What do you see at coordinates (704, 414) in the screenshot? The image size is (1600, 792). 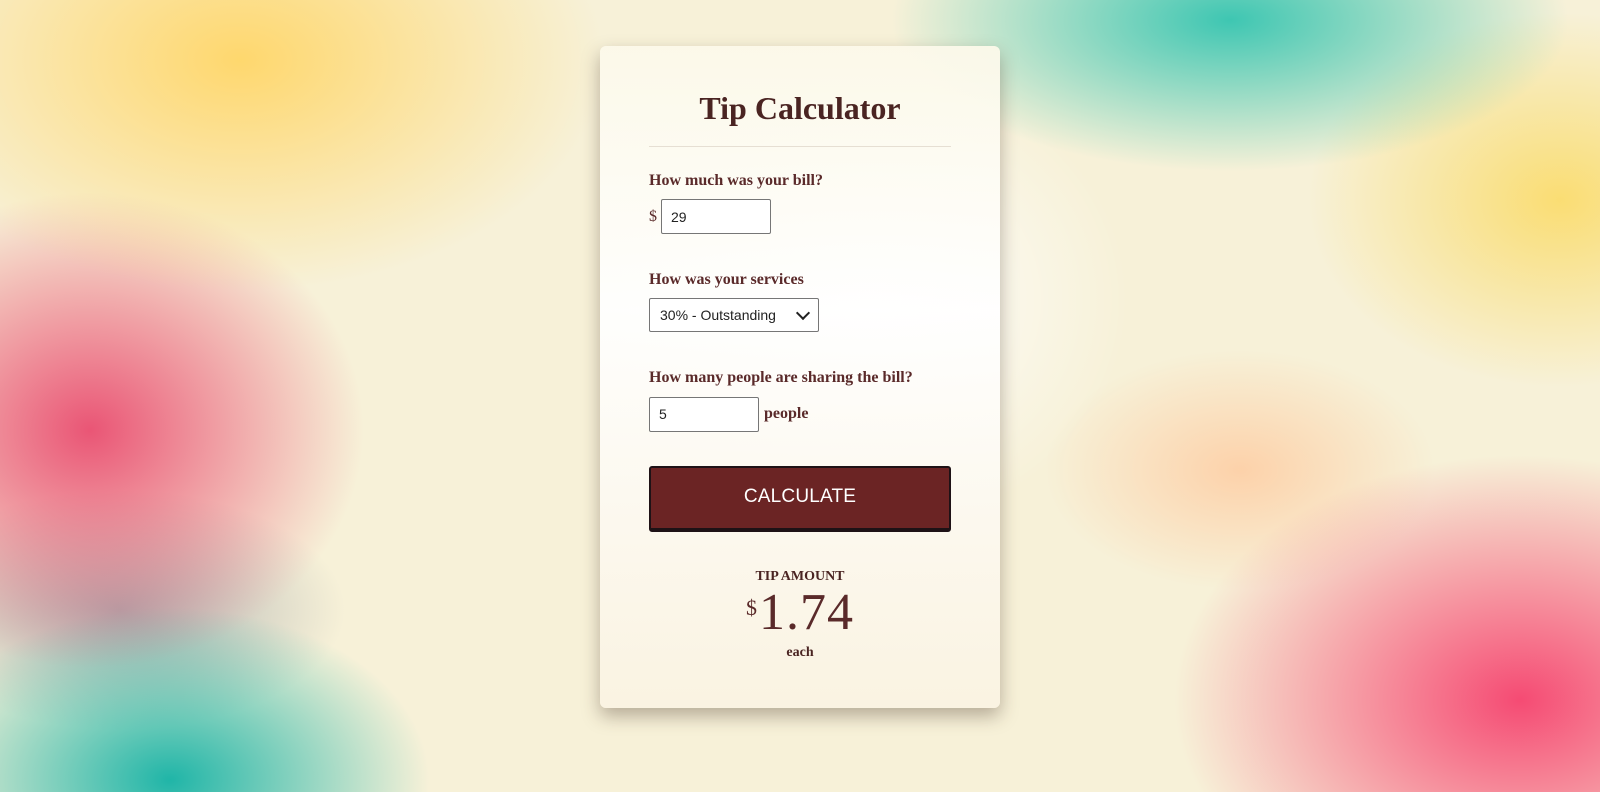 I see `people-count-input` at bounding box center [704, 414].